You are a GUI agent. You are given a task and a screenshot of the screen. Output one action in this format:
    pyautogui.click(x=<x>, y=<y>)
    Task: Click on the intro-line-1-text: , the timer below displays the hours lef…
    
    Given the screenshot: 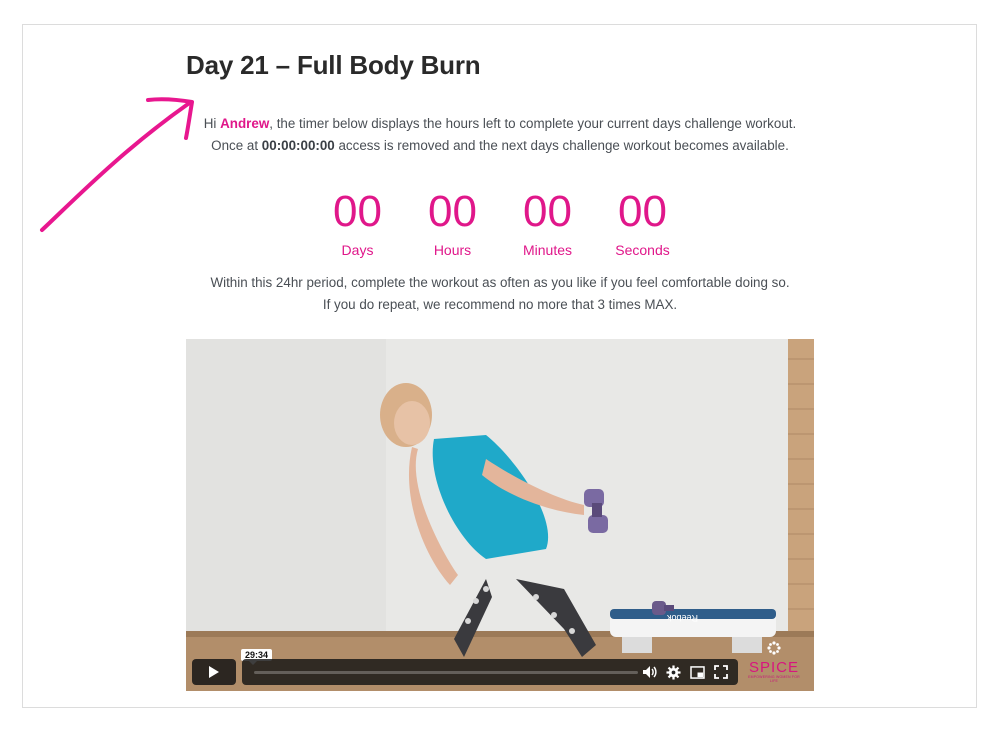 What is the action you would take?
    pyautogui.click(x=533, y=123)
    